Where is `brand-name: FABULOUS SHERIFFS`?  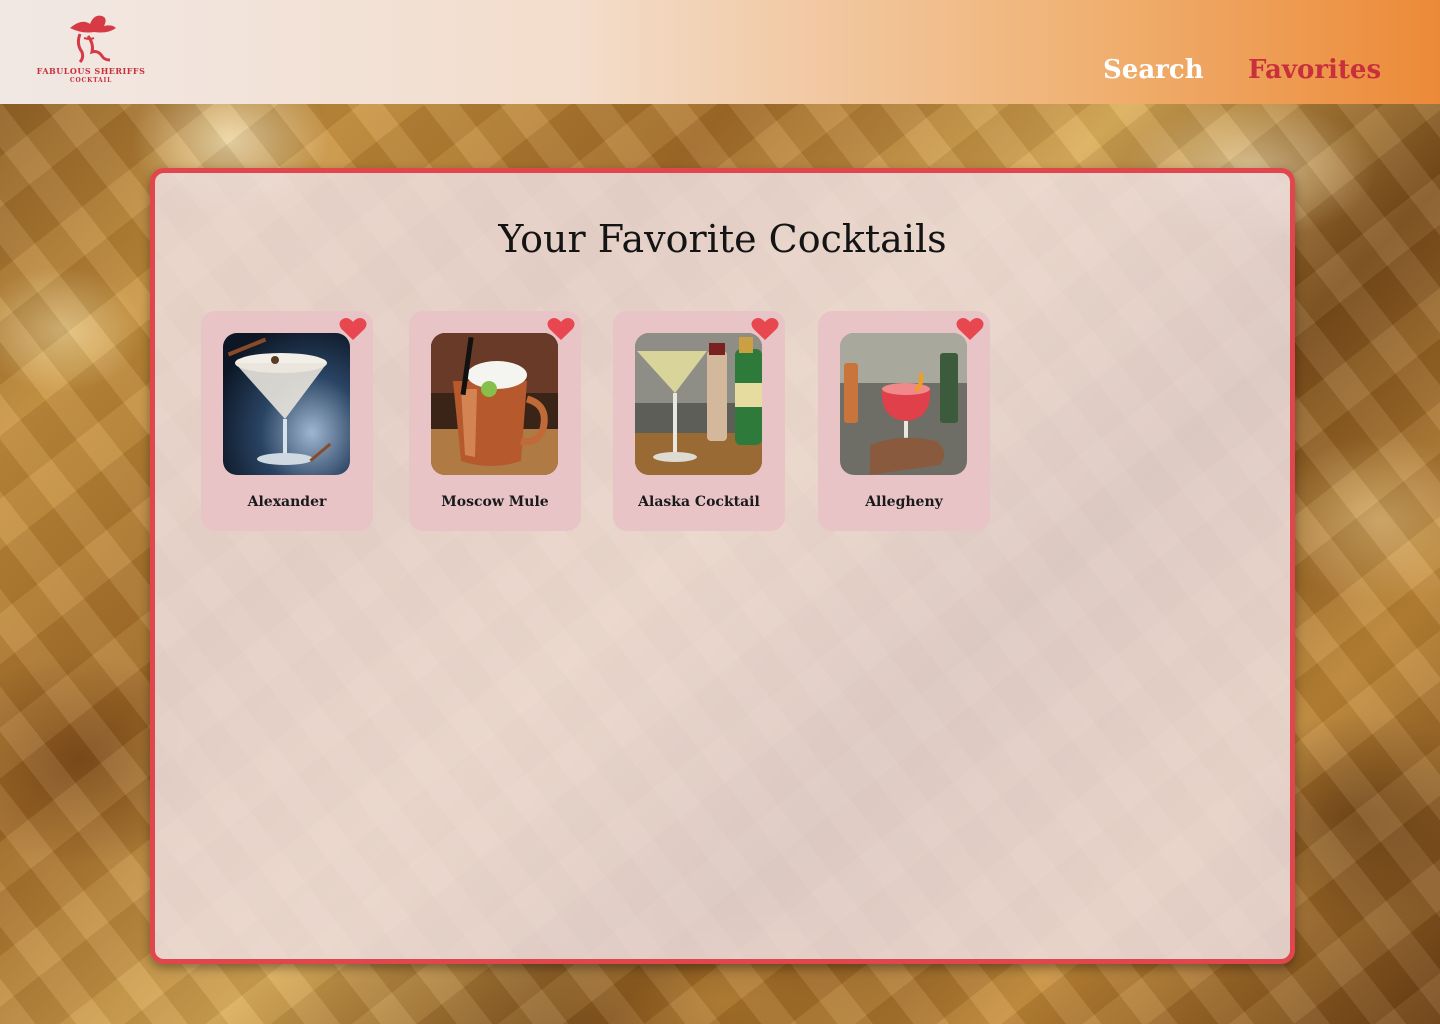 brand-name: FABULOUS SHERIFFS is located at coordinates (91, 71).